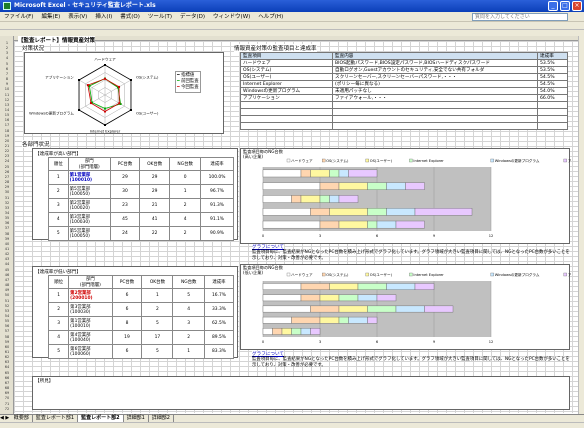 The image size is (584, 428). What do you see at coordinates (231, 17) in the screenshot?
I see `menu-item-7: ウィンドウ(W)` at bounding box center [231, 17].